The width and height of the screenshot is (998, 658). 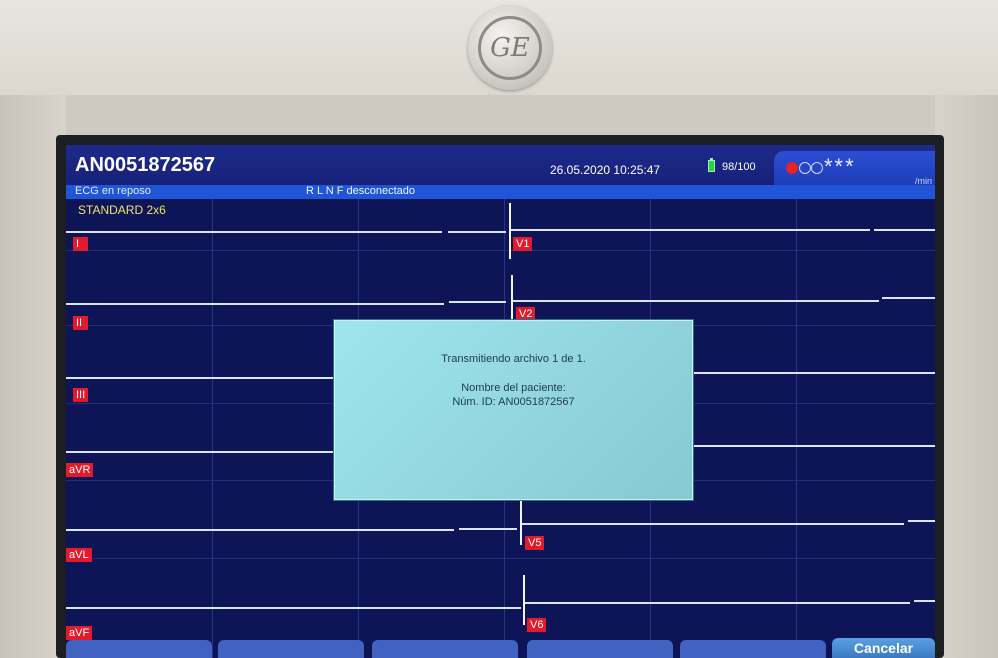 I want to click on lead-label: II, so click(x=80, y=323).